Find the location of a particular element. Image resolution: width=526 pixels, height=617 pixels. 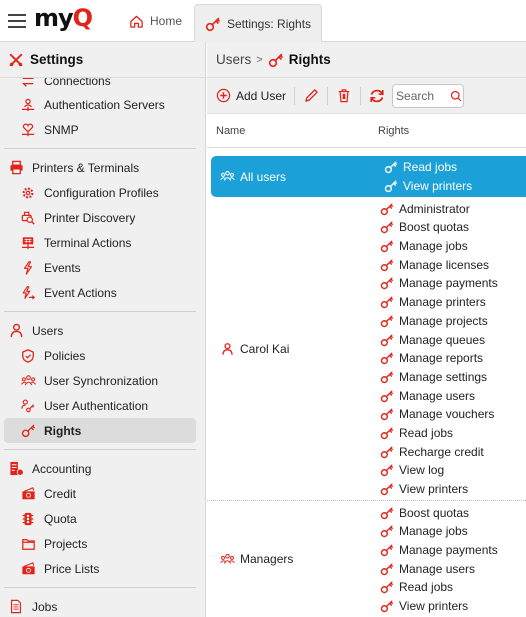

right-label: View log is located at coordinates (422, 470).